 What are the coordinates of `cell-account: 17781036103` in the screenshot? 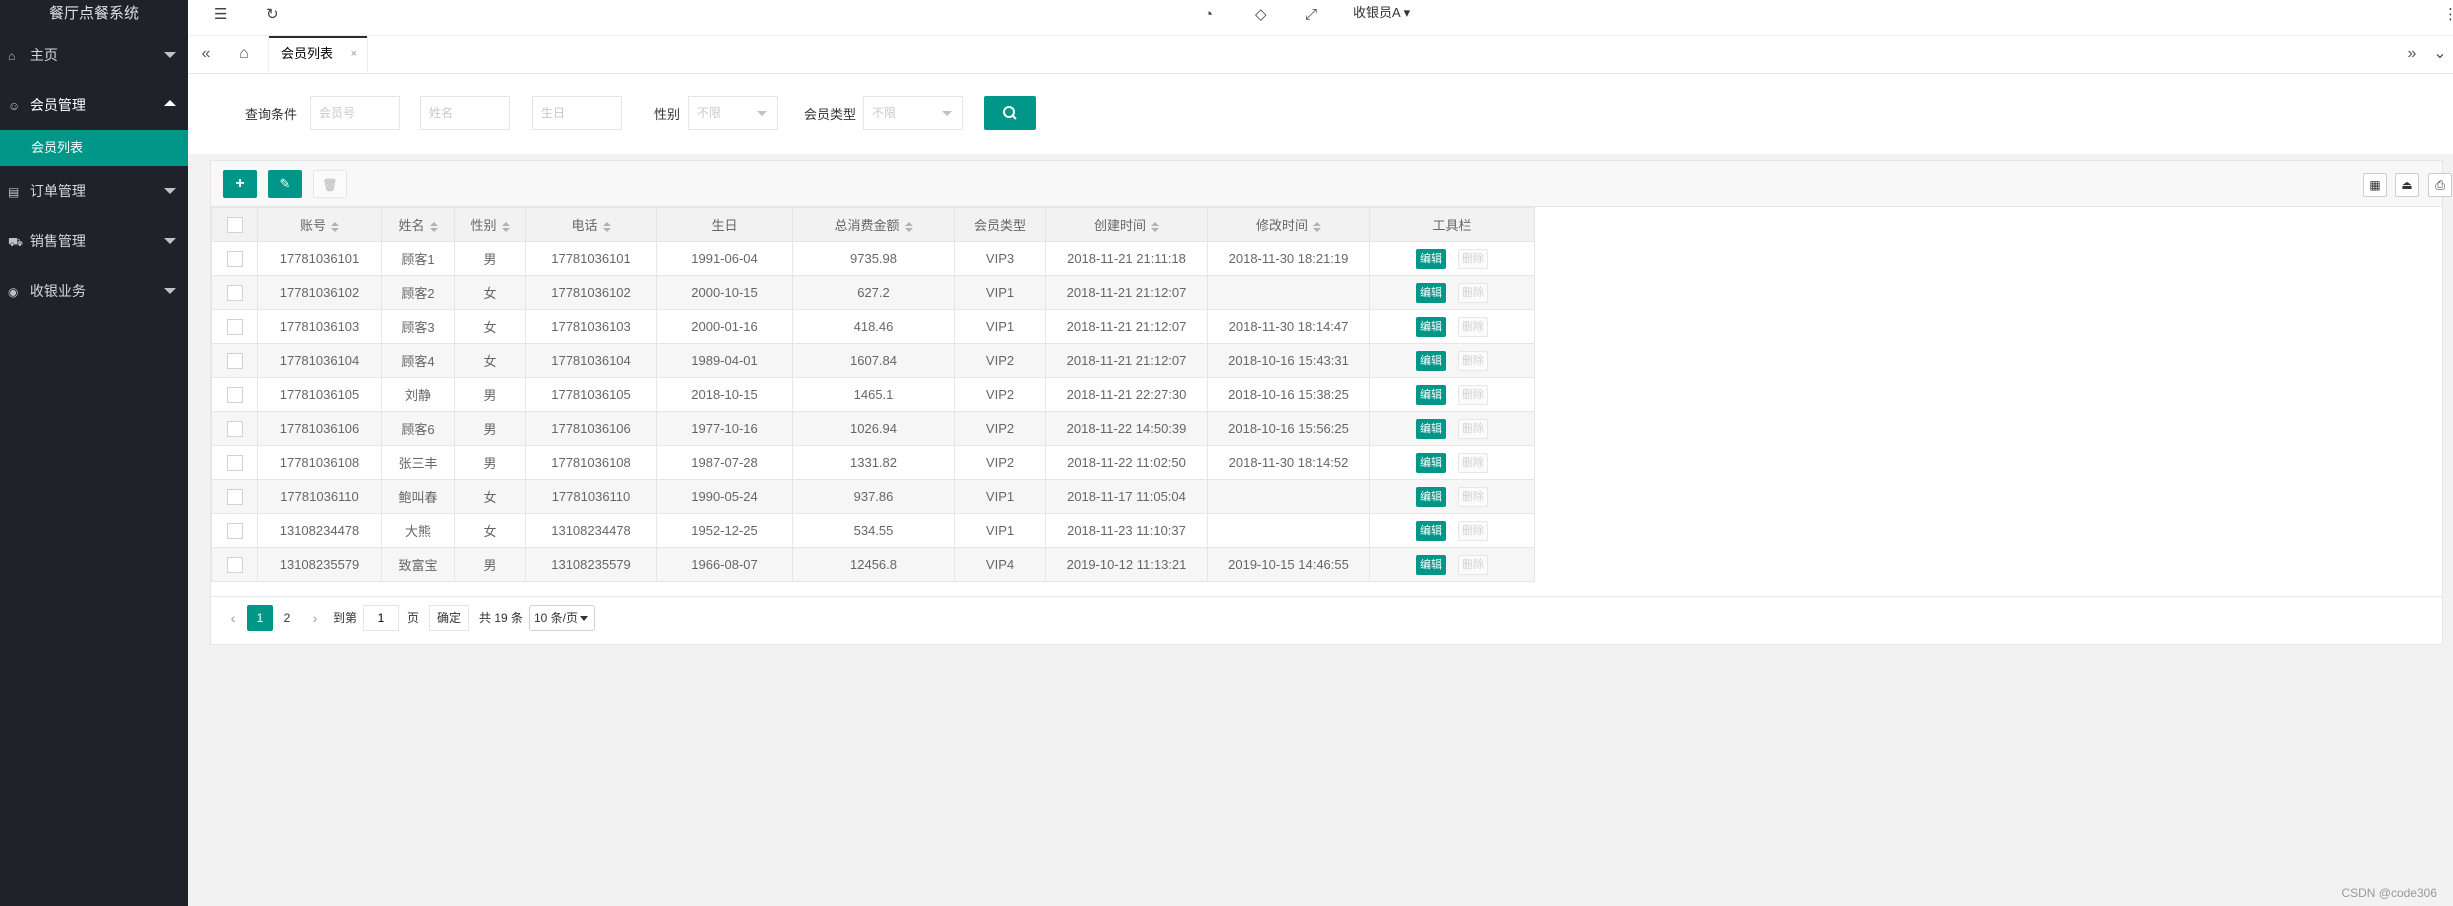 It's located at (319, 326).